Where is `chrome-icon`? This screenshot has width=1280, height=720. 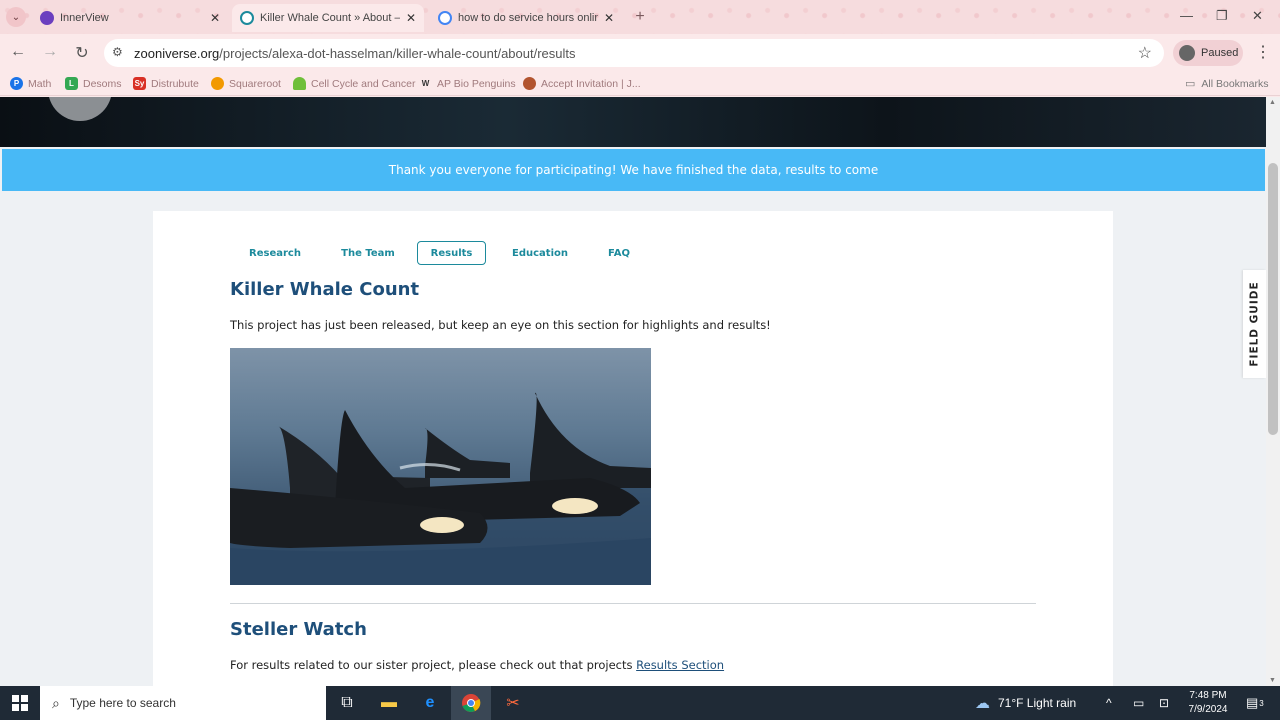
chrome-icon is located at coordinates (471, 703).